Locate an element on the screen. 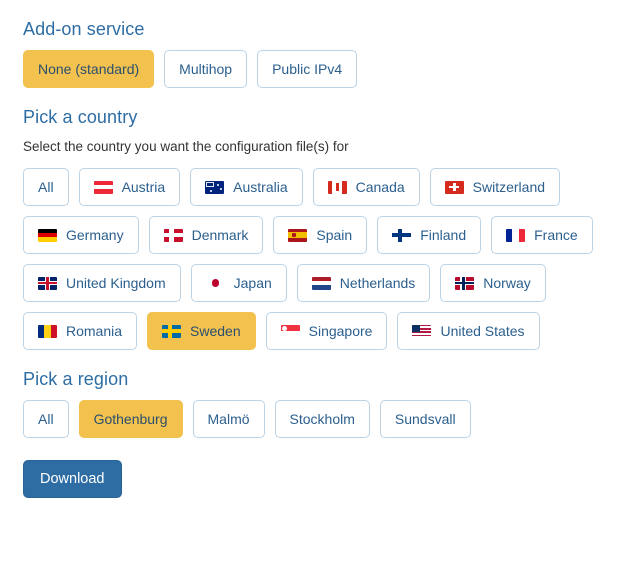  country-option-label: Romania is located at coordinates (94, 331).